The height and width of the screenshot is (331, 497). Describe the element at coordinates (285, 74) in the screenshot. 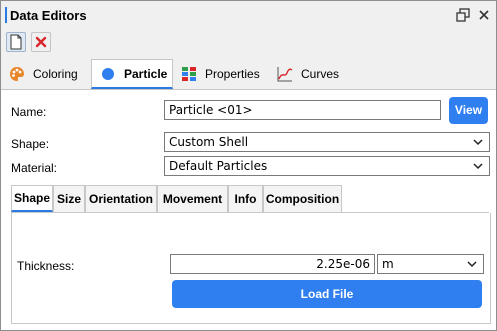

I see `curve-chart-icon` at that location.